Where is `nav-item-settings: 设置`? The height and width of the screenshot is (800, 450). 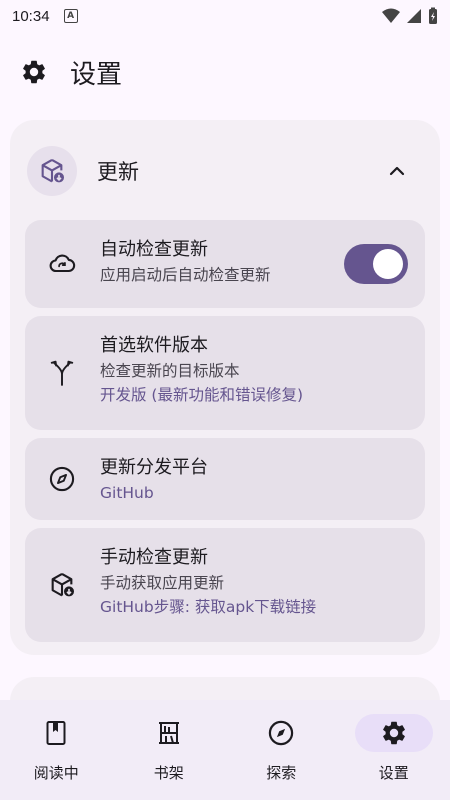
nav-item-settings: 设置 is located at coordinates (394, 750).